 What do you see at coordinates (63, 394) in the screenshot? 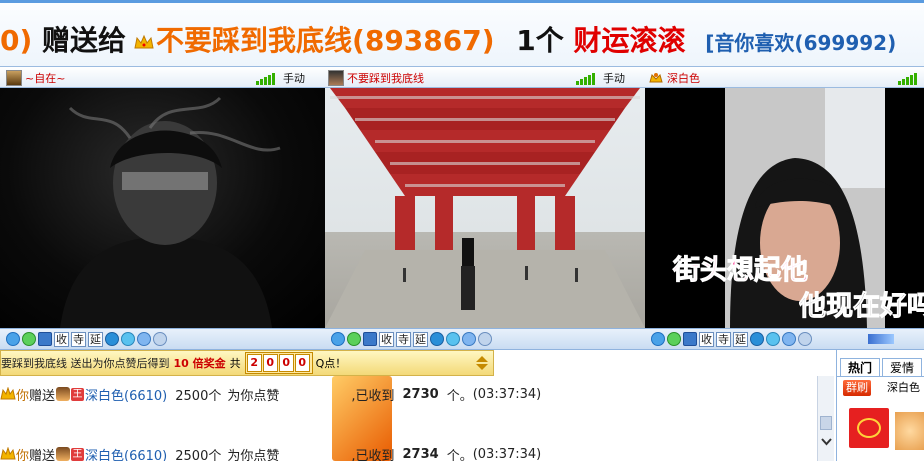
I see `user-avatar-icon` at bounding box center [63, 394].